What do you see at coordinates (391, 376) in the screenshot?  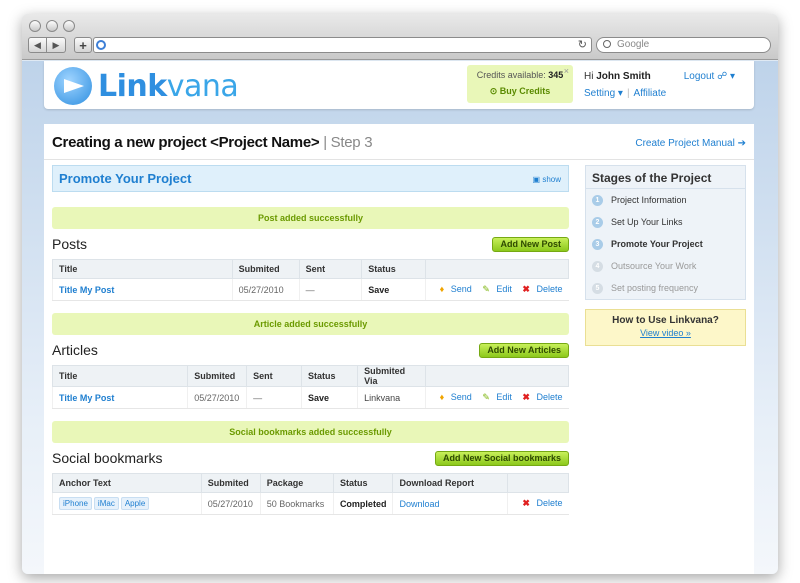 I see `column-header: Submited Via` at bounding box center [391, 376].